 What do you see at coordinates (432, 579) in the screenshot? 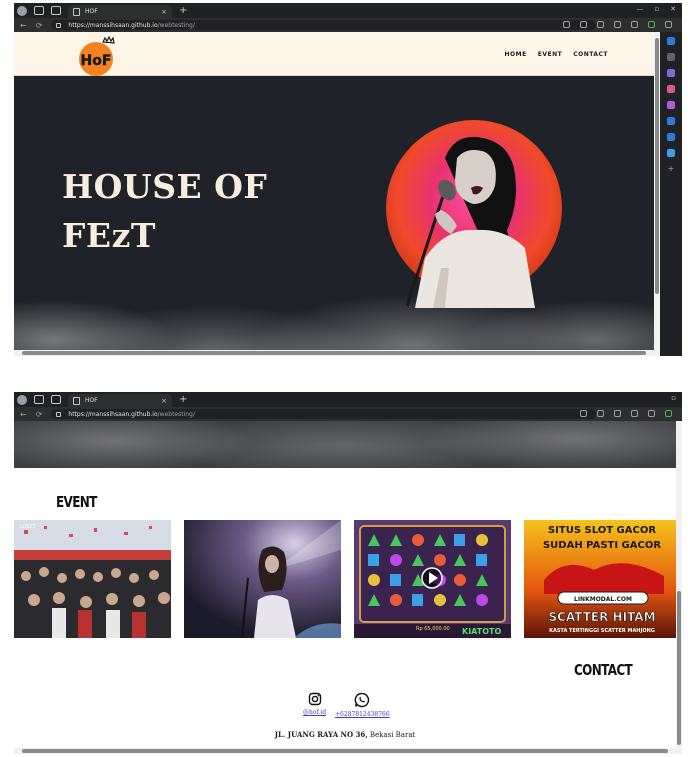
I see `event-card-slot-game: Rp 65,000.00 KIATOTO` at bounding box center [432, 579].